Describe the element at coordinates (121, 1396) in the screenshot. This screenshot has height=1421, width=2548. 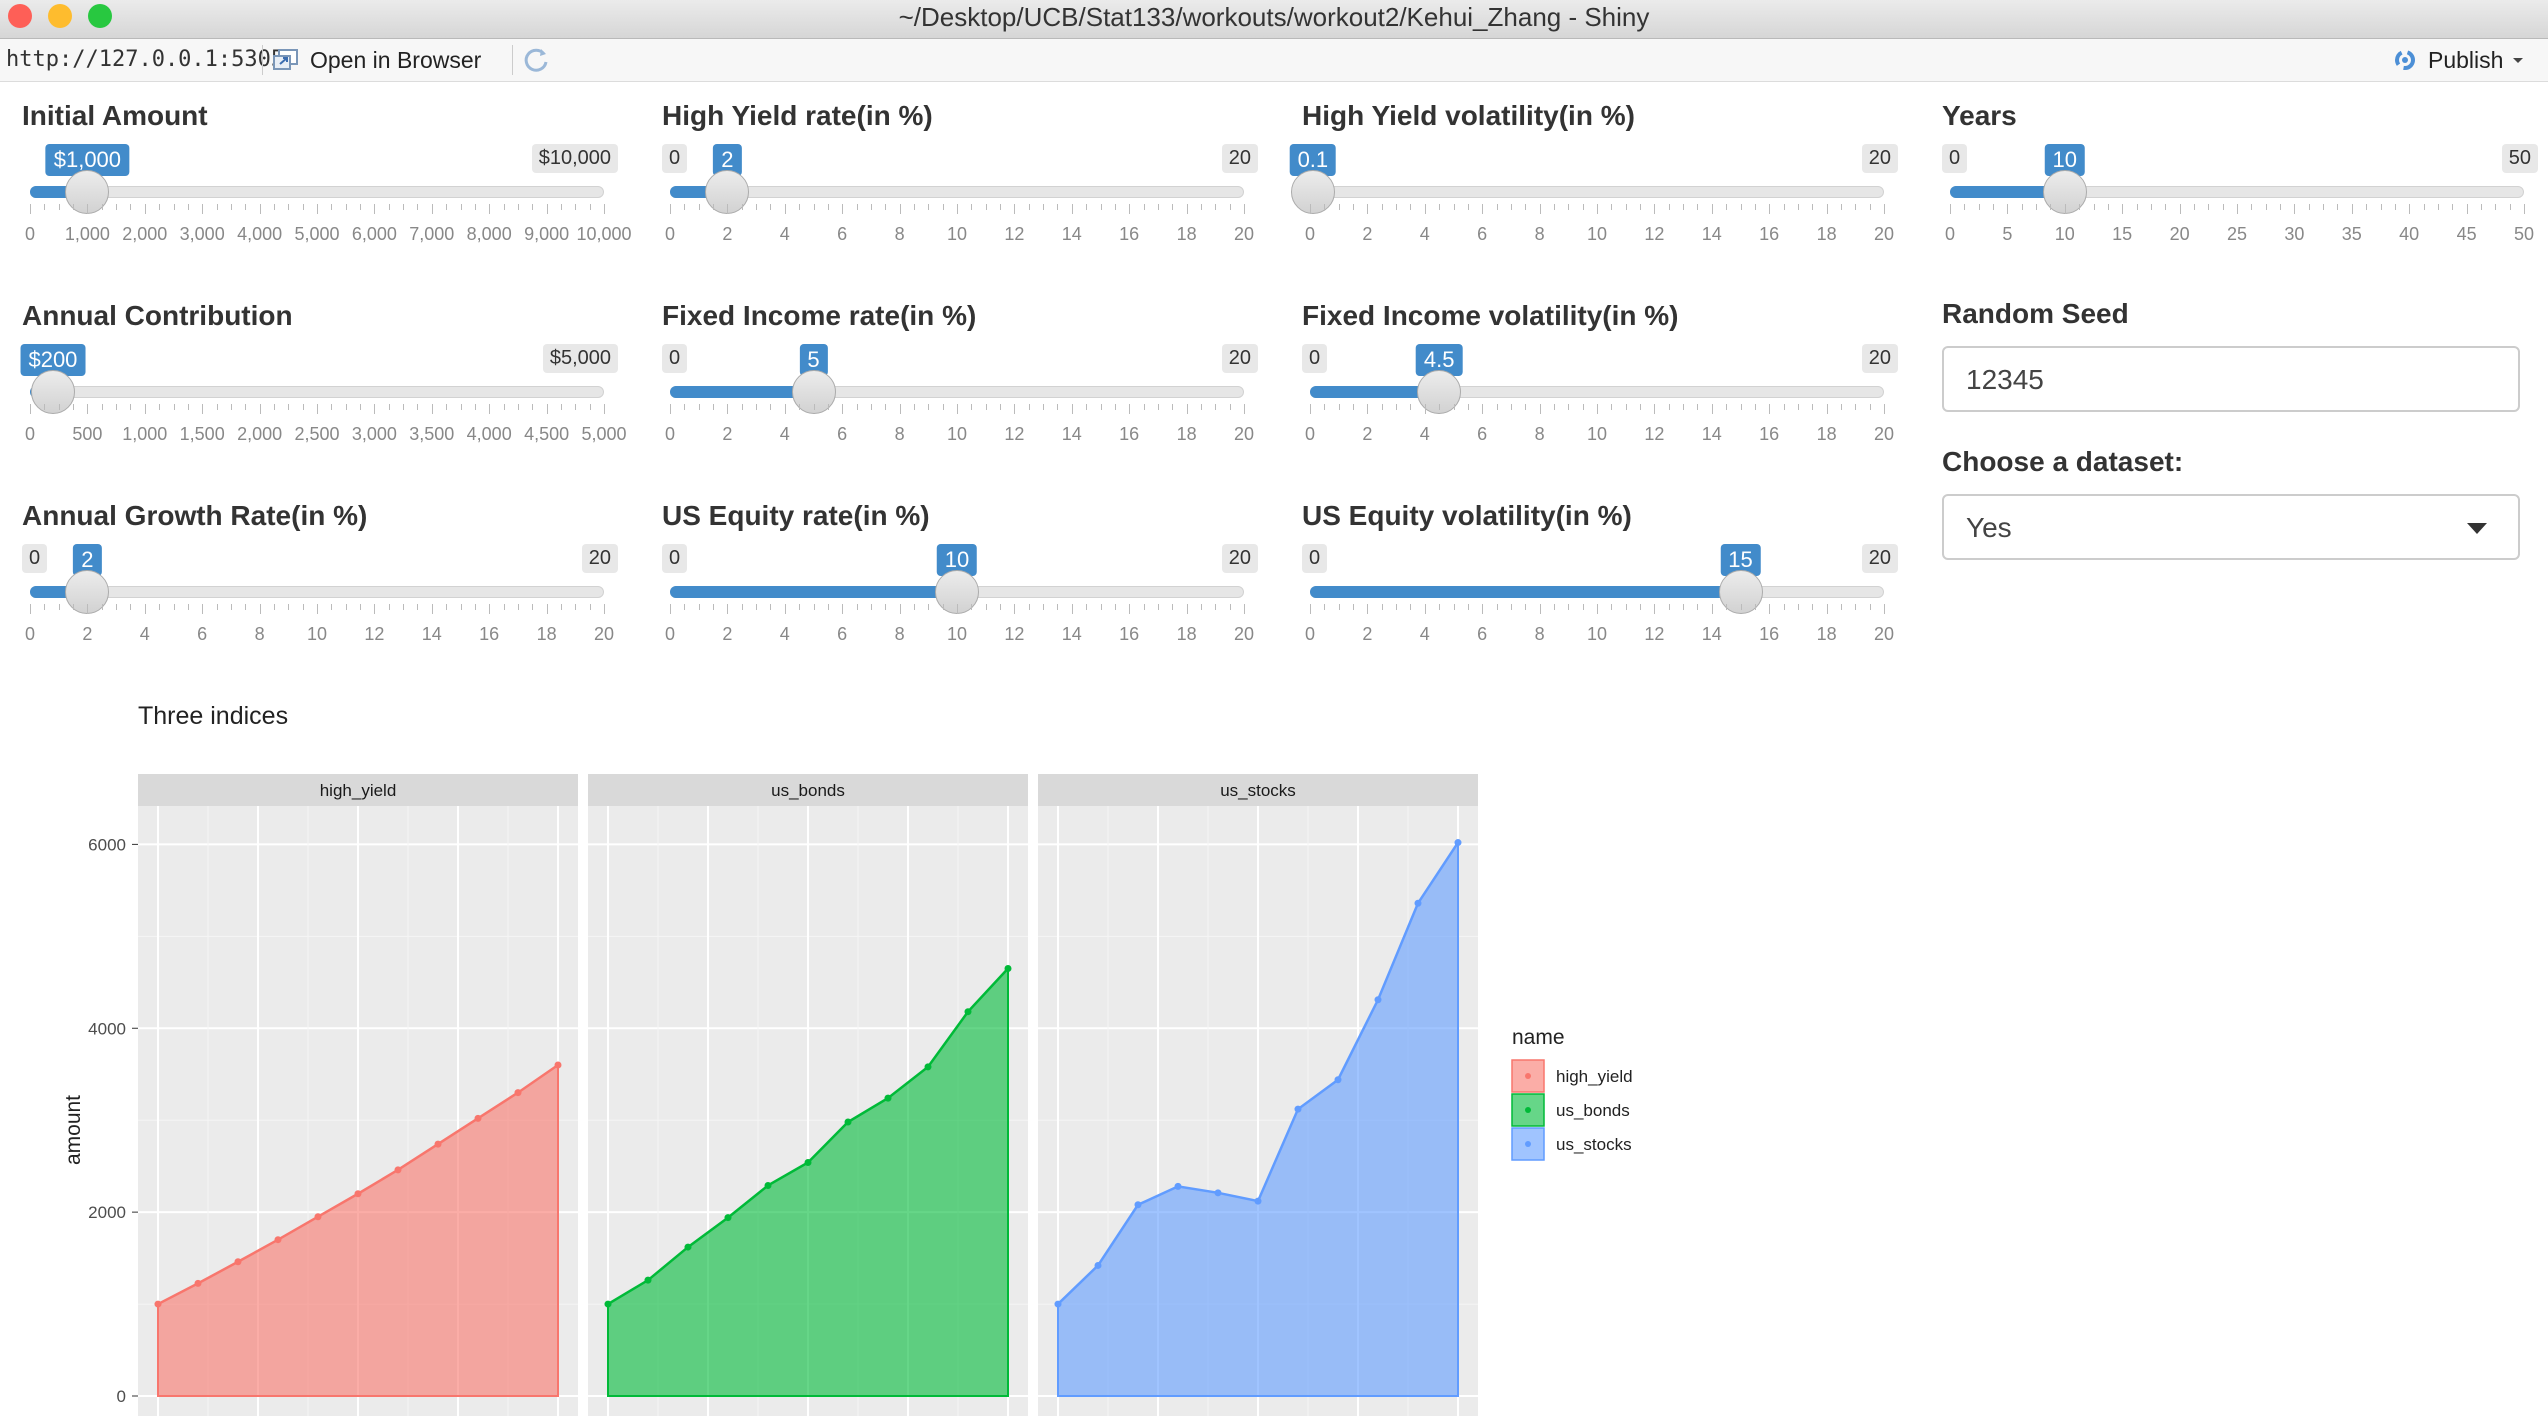
I see `y-tick-label: 0` at that location.